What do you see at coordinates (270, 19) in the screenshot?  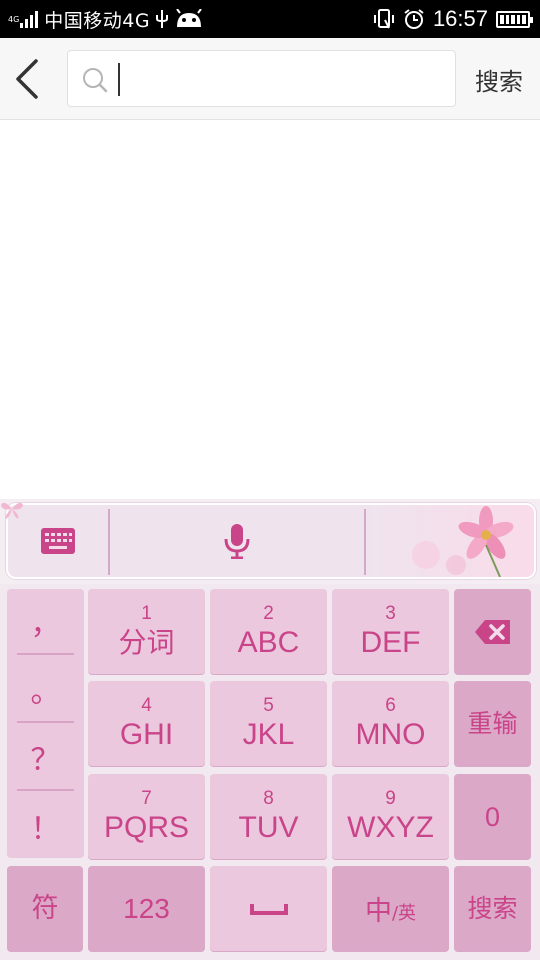 I see `status-bar: 4G 中国移动4G 16:57` at bounding box center [270, 19].